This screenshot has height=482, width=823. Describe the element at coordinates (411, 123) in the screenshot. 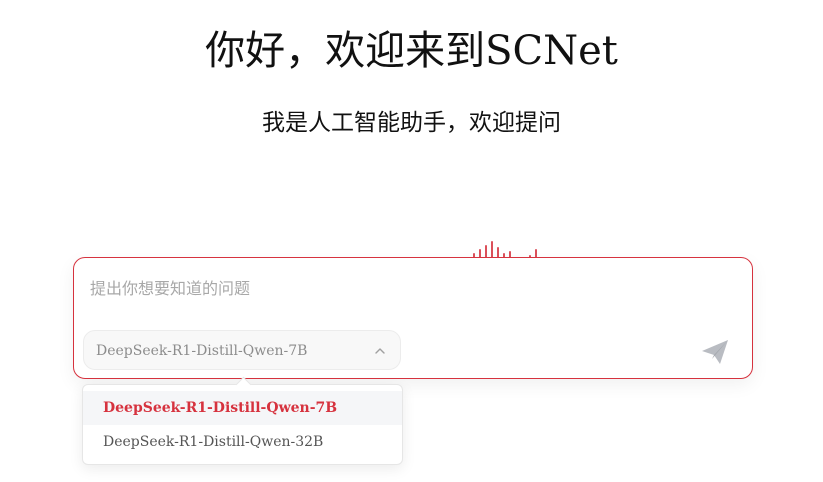

I see `page-subtitle: 我是人工智能助手，欢迎提问` at that location.